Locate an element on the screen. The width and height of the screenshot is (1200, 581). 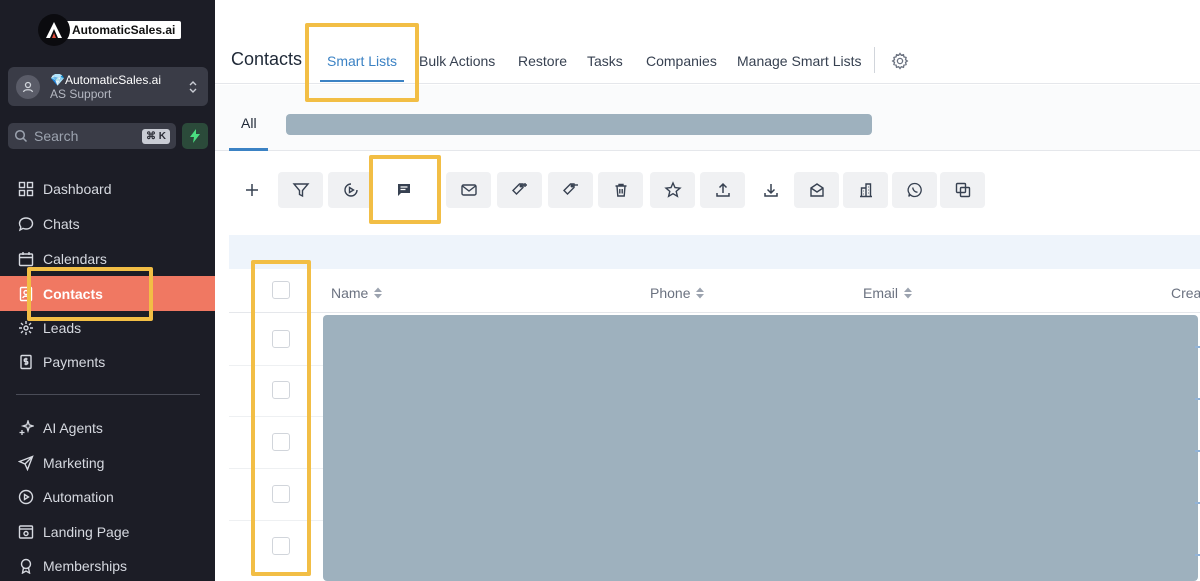
search-label: Search is located at coordinates (56, 136).